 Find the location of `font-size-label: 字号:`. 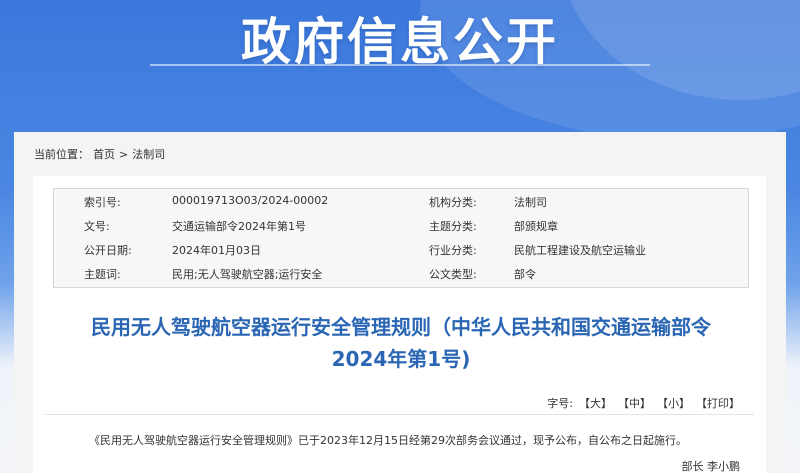

font-size-label: 字号: is located at coordinates (560, 403).